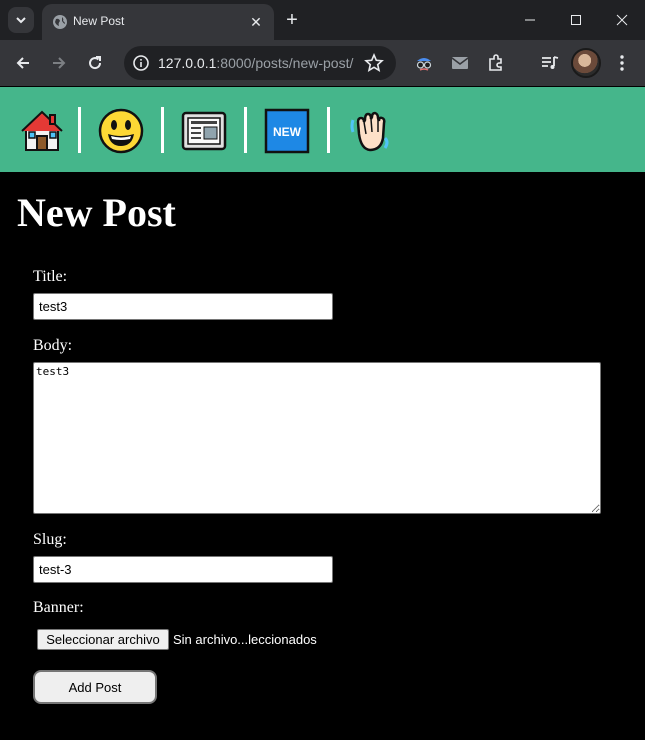  I want to click on url-path: :8000/posts/new-post/, so click(285, 63).